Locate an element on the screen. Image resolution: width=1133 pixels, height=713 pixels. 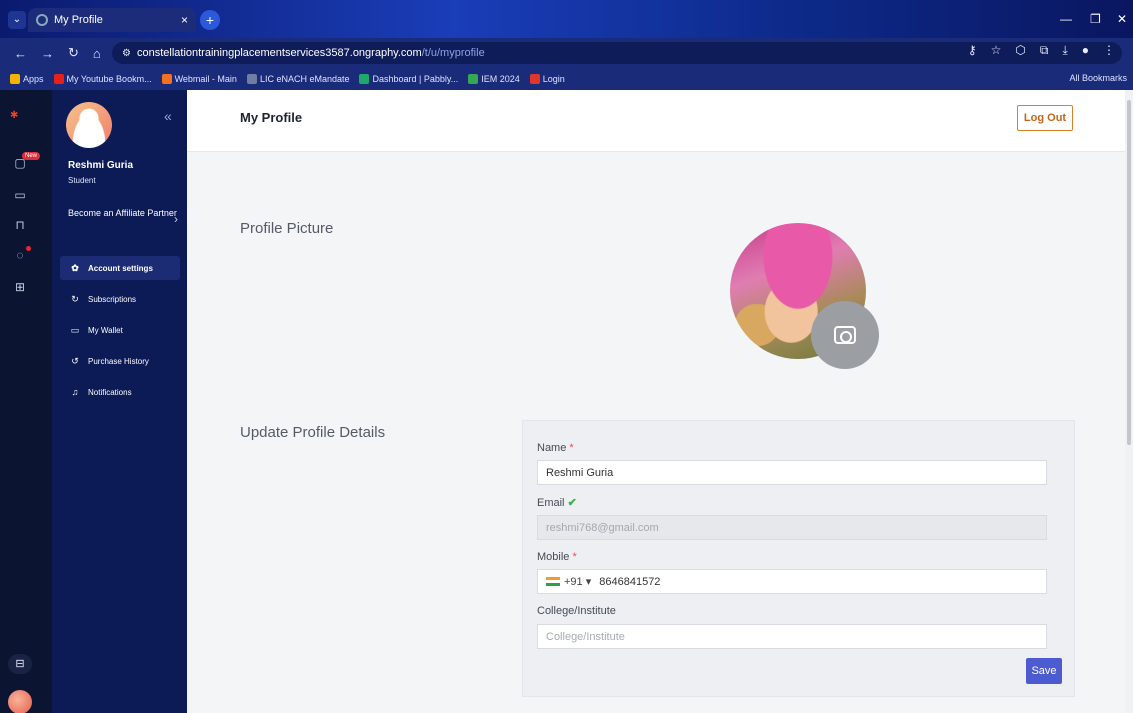
user-role: Student is located at coordinates (82, 180).